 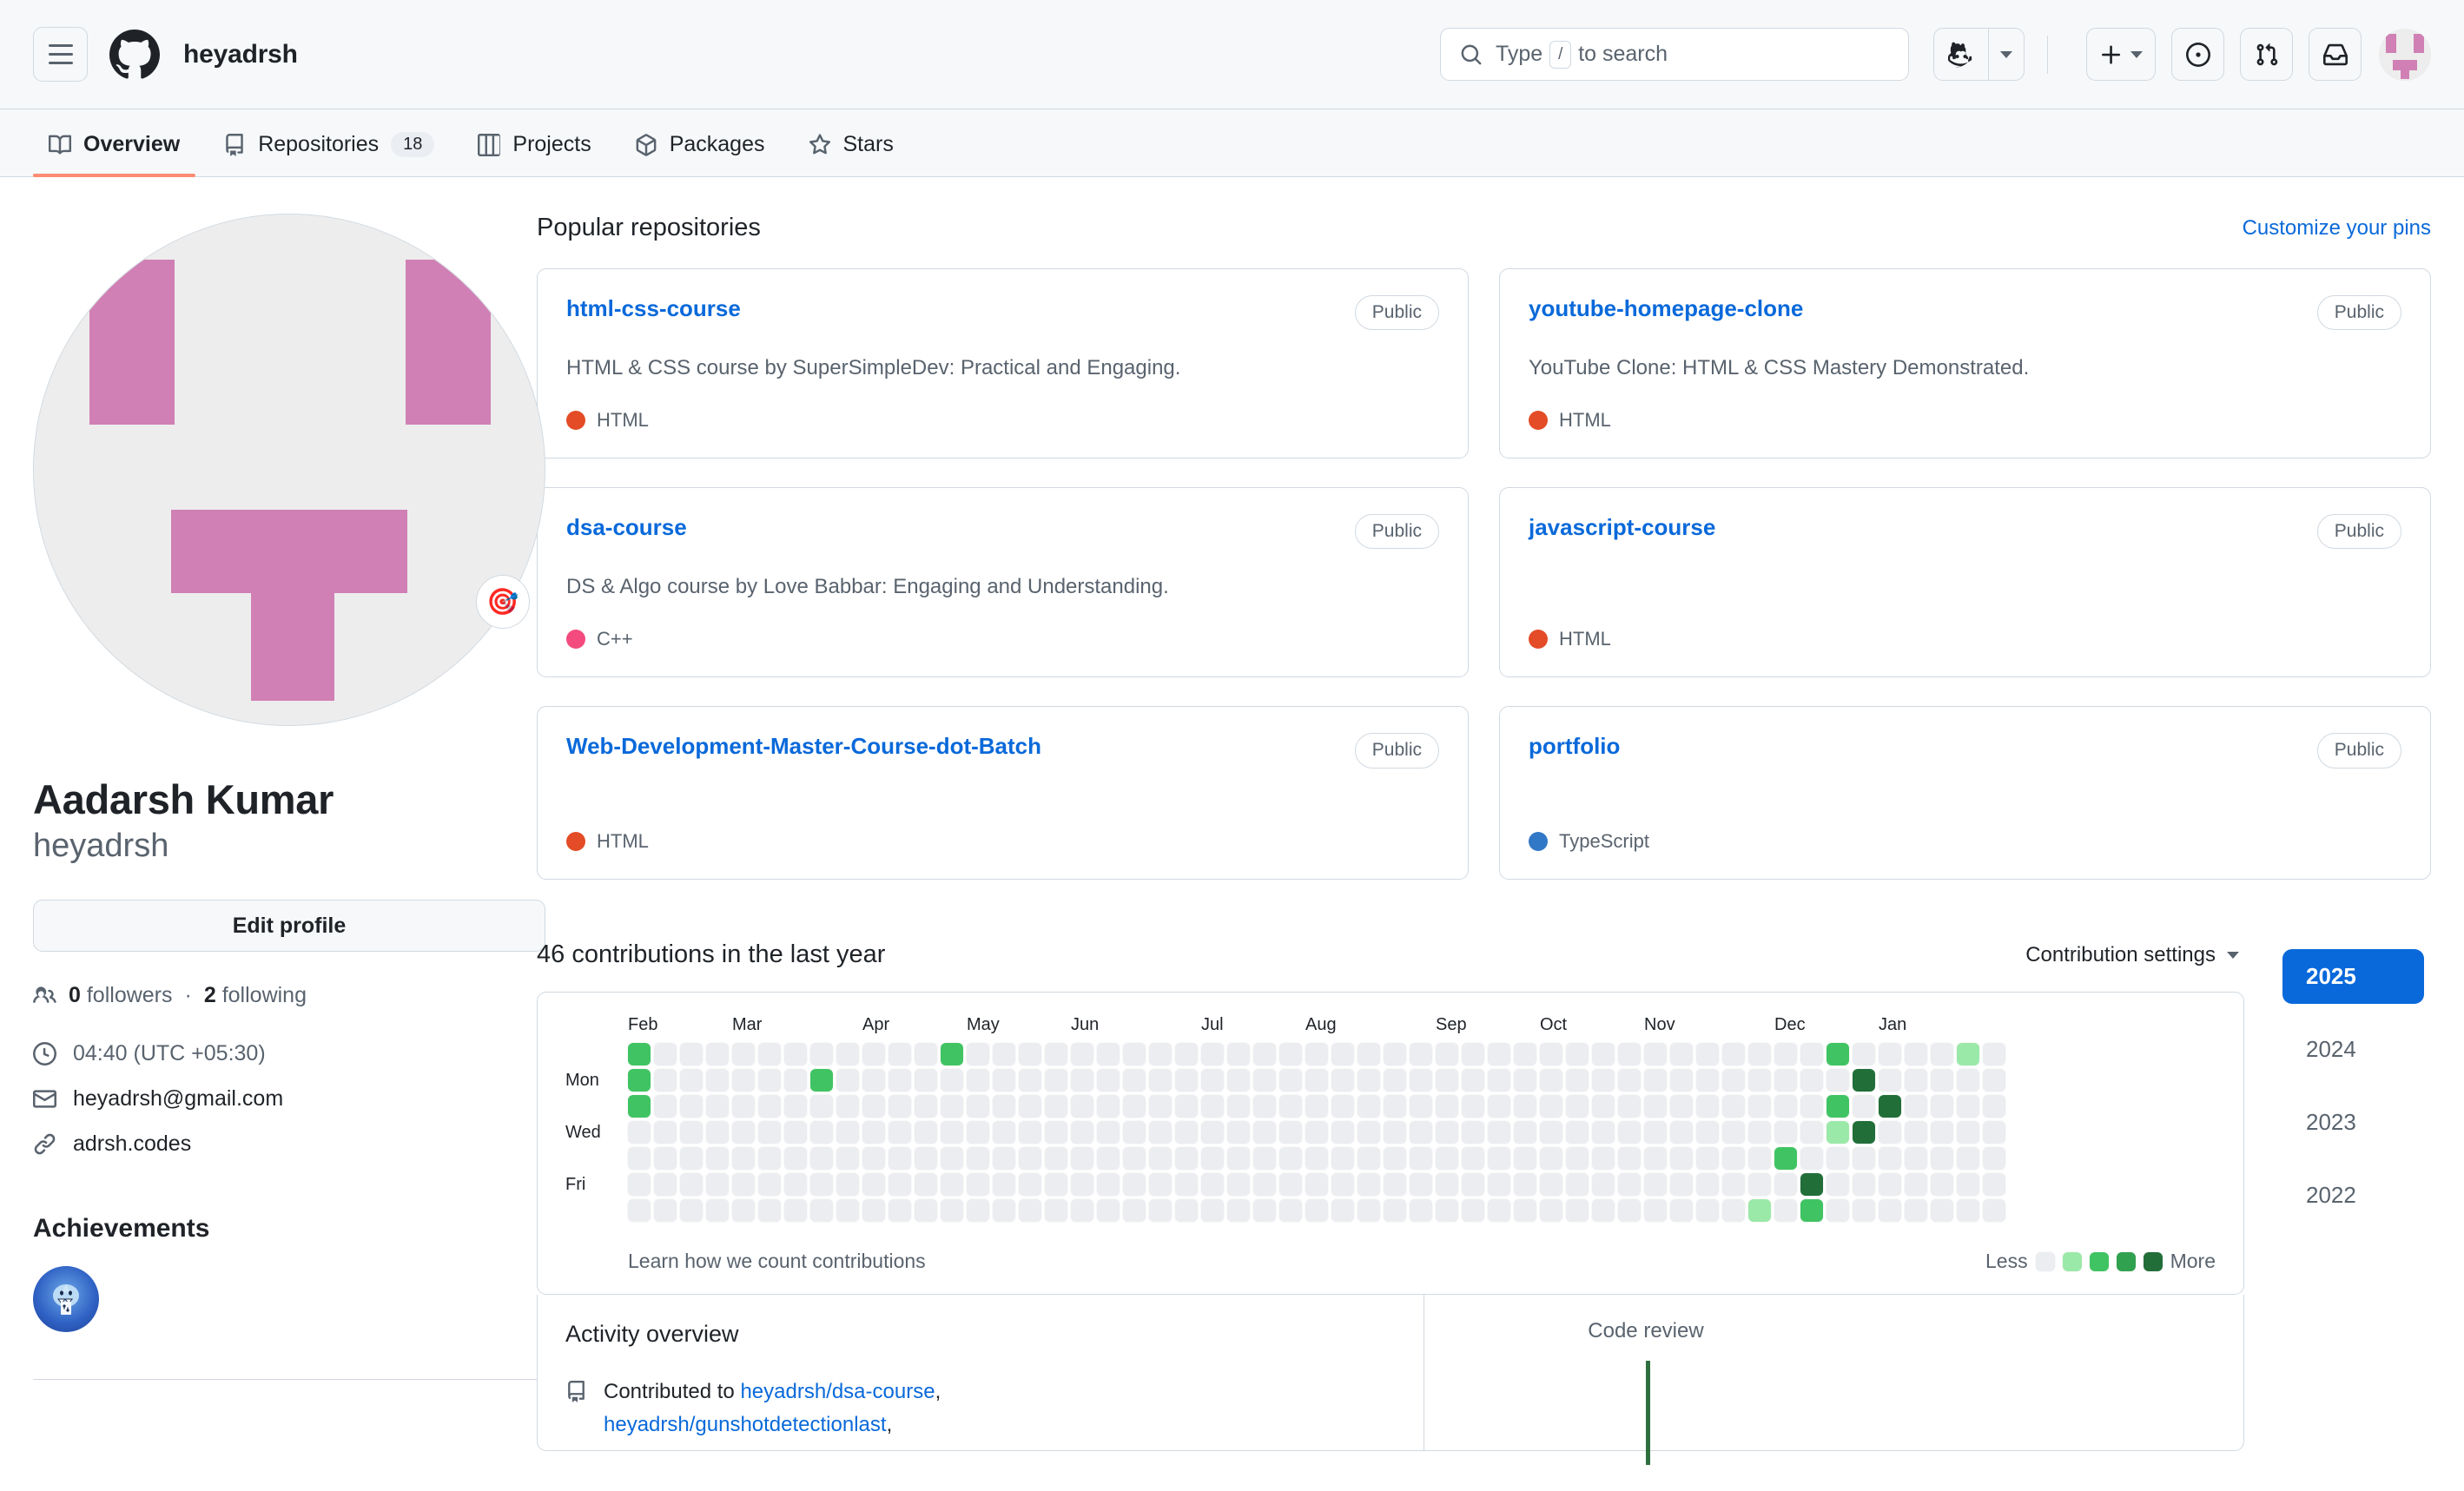 What do you see at coordinates (250, 1099) in the screenshot?
I see `email-row: heyadrsh@gmail.com` at bounding box center [250, 1099].